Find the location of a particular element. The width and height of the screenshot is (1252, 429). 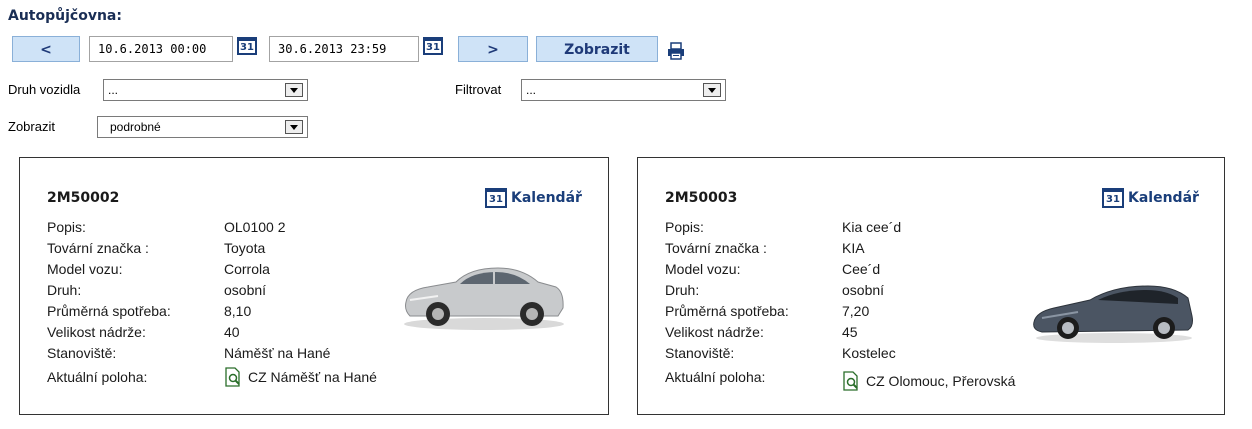

value-popis: Kia cee´d is located at coordinates (872, 227).